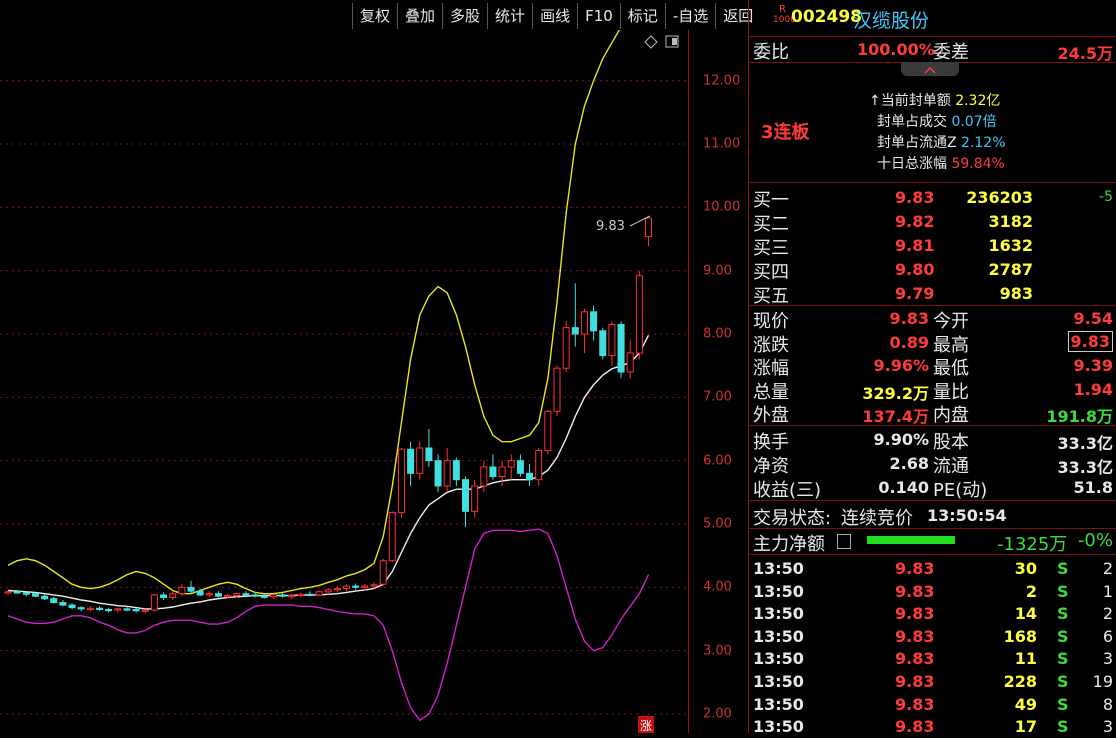  I want to click on toolbar-overlay: 叠加, so click(419, 16).